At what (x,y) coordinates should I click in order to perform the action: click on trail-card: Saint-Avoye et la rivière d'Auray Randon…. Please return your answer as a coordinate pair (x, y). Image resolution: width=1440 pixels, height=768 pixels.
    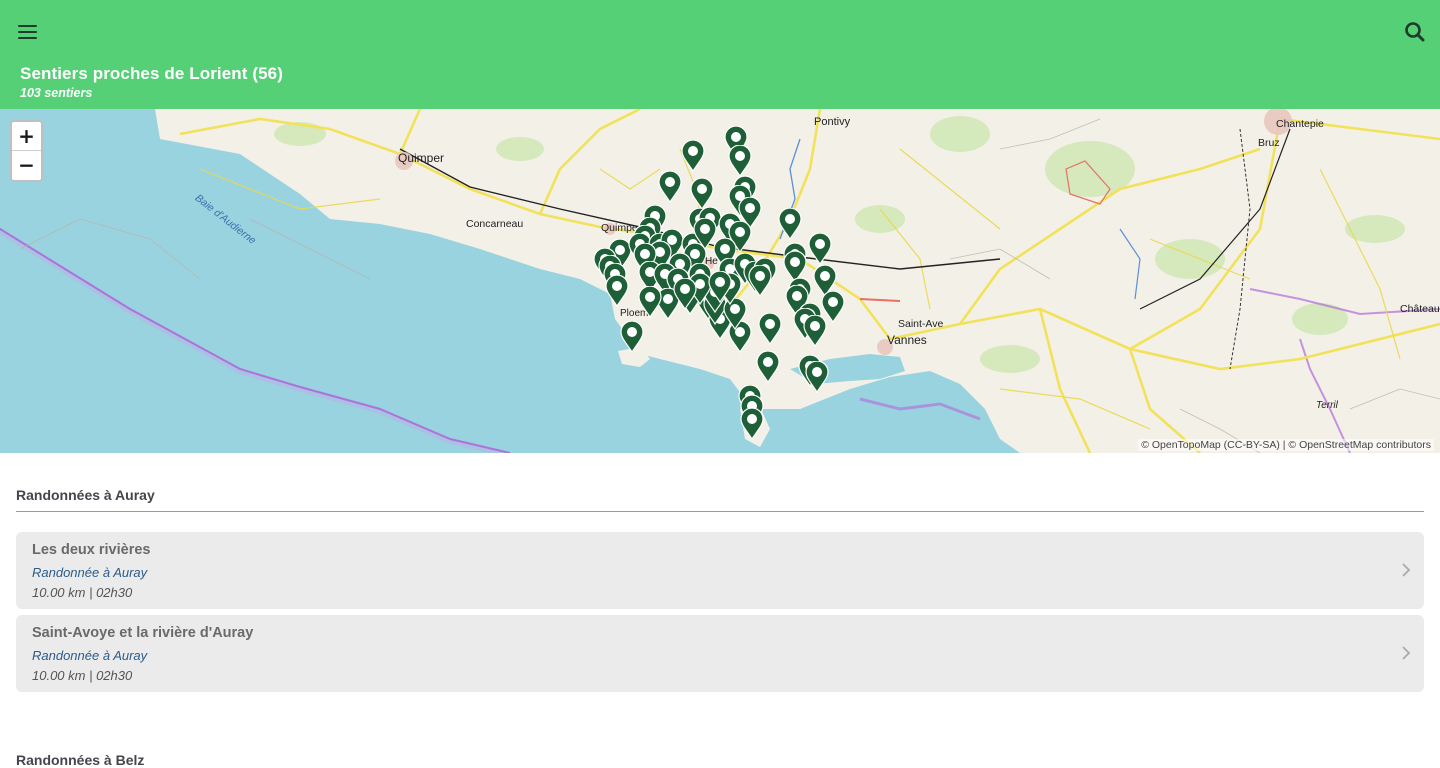
    Looking at the image, I should click on (720, 653).